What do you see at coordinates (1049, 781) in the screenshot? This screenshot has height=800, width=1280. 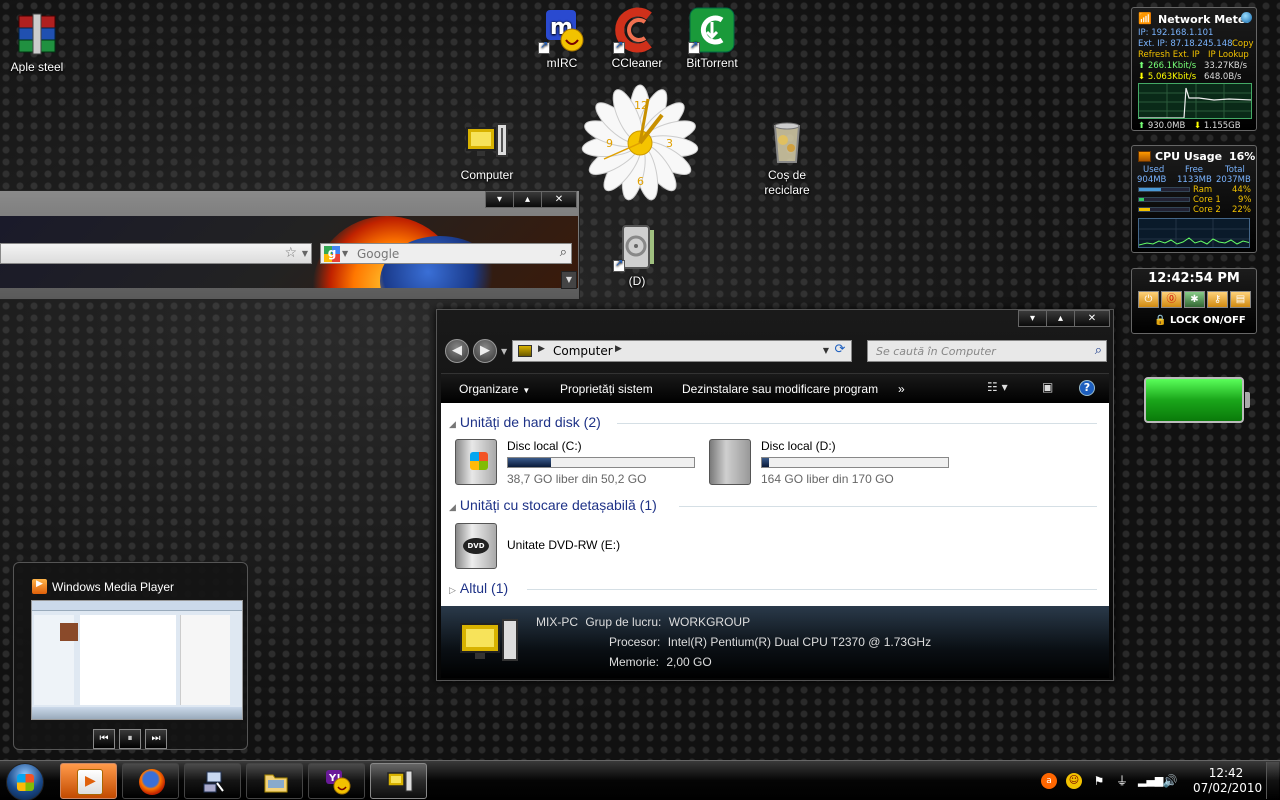 I see `avast-tray-icon: a` at bounding box center [1049, 781].